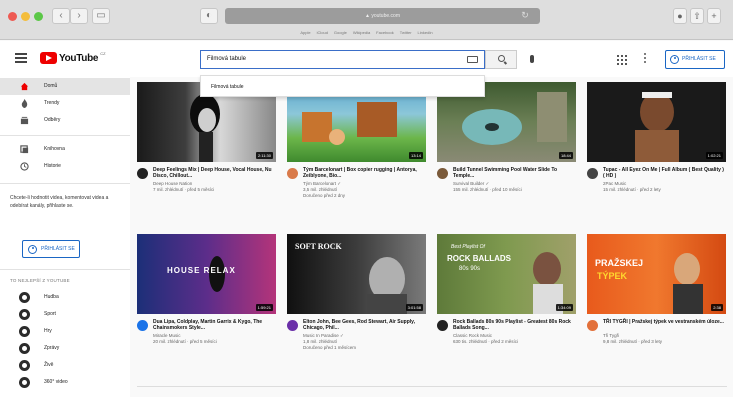 The image size is (733, 397). I want to click on apps-icon, so click(622, 60).